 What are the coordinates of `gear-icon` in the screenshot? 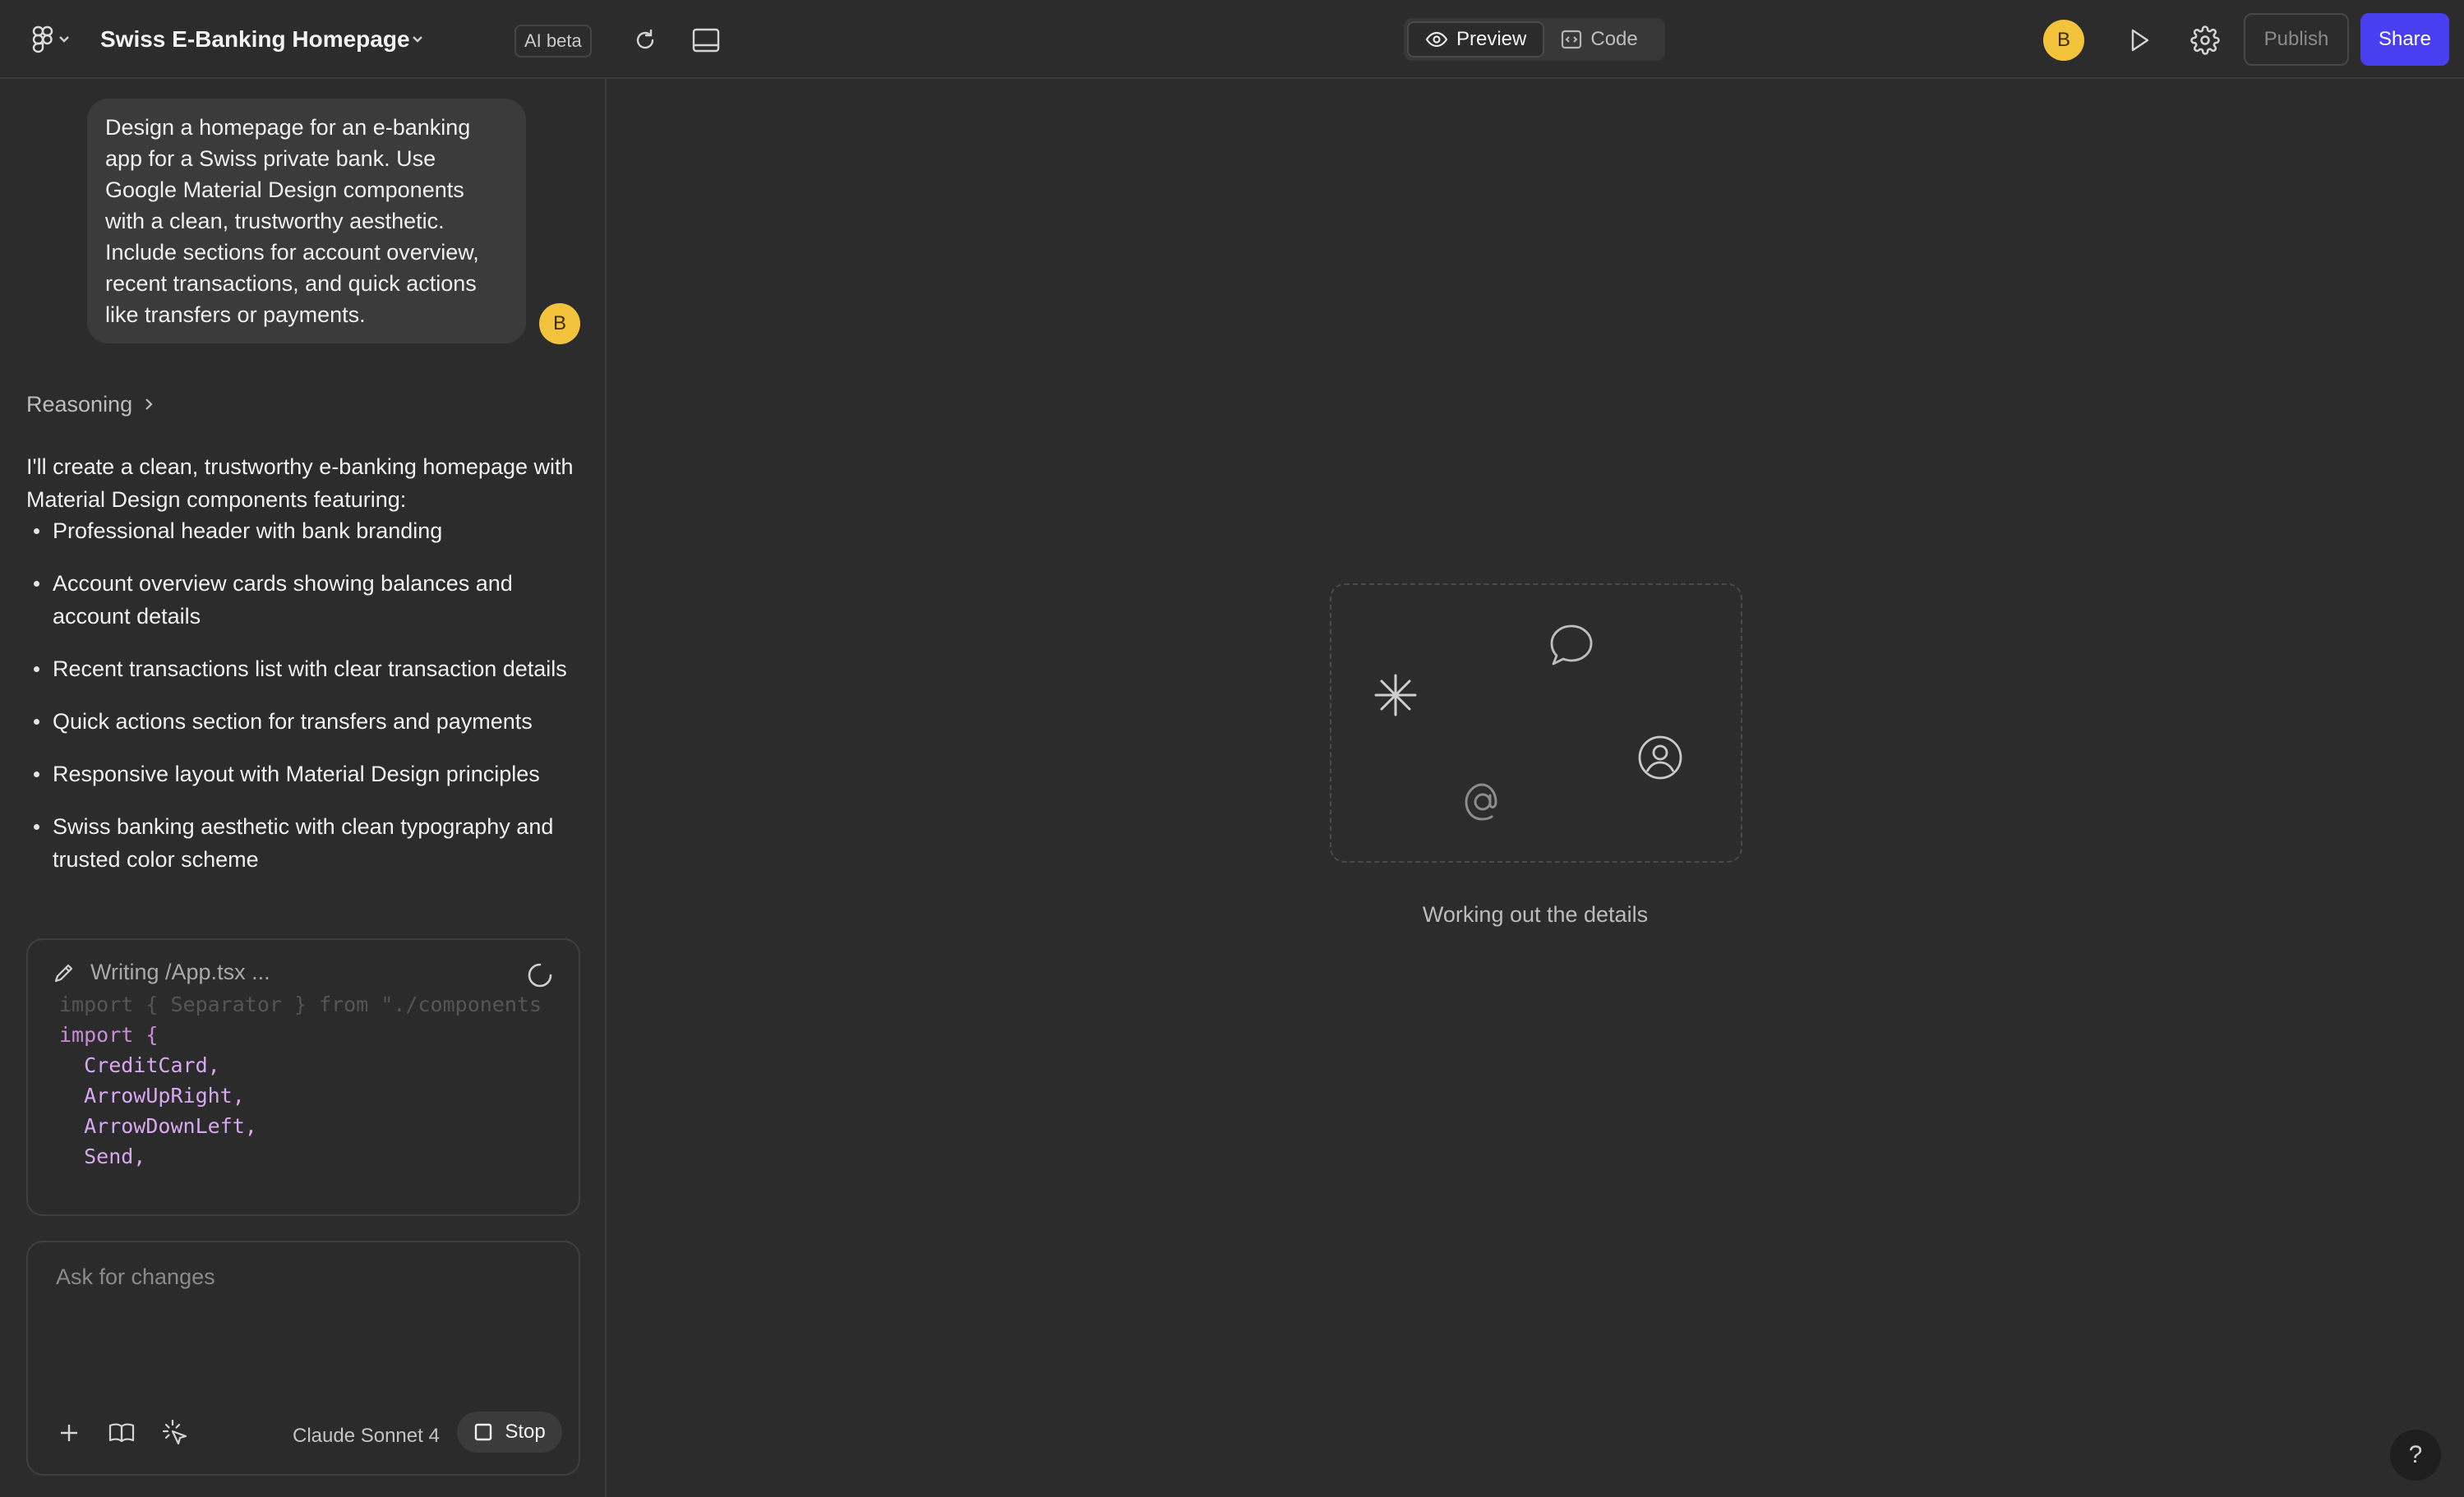 It's located at (2205, 40).